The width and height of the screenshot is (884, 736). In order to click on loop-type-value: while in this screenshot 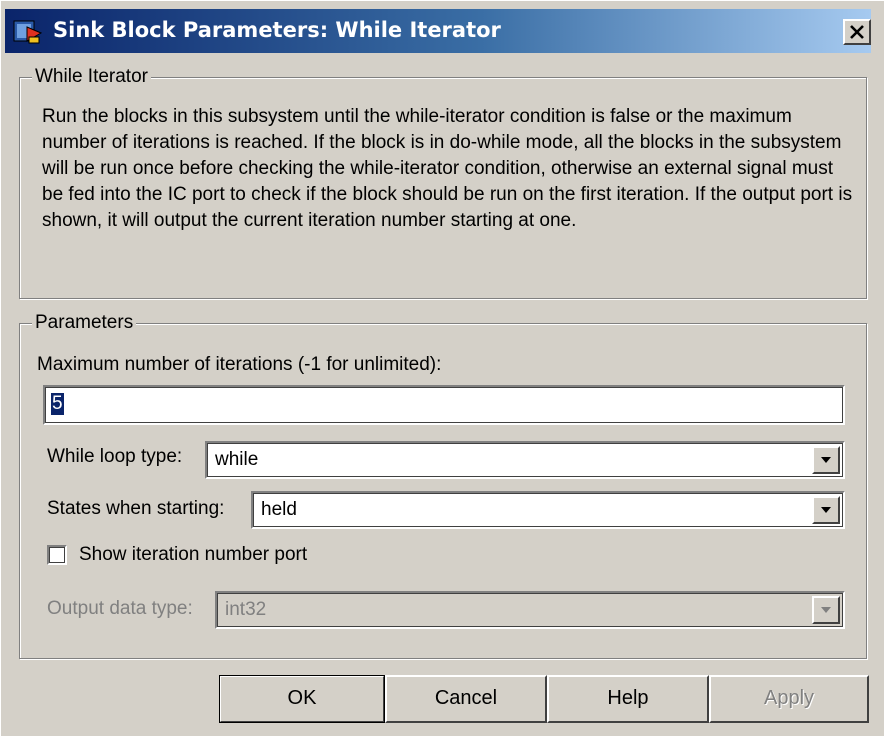, I will do `click(237, 459)`.